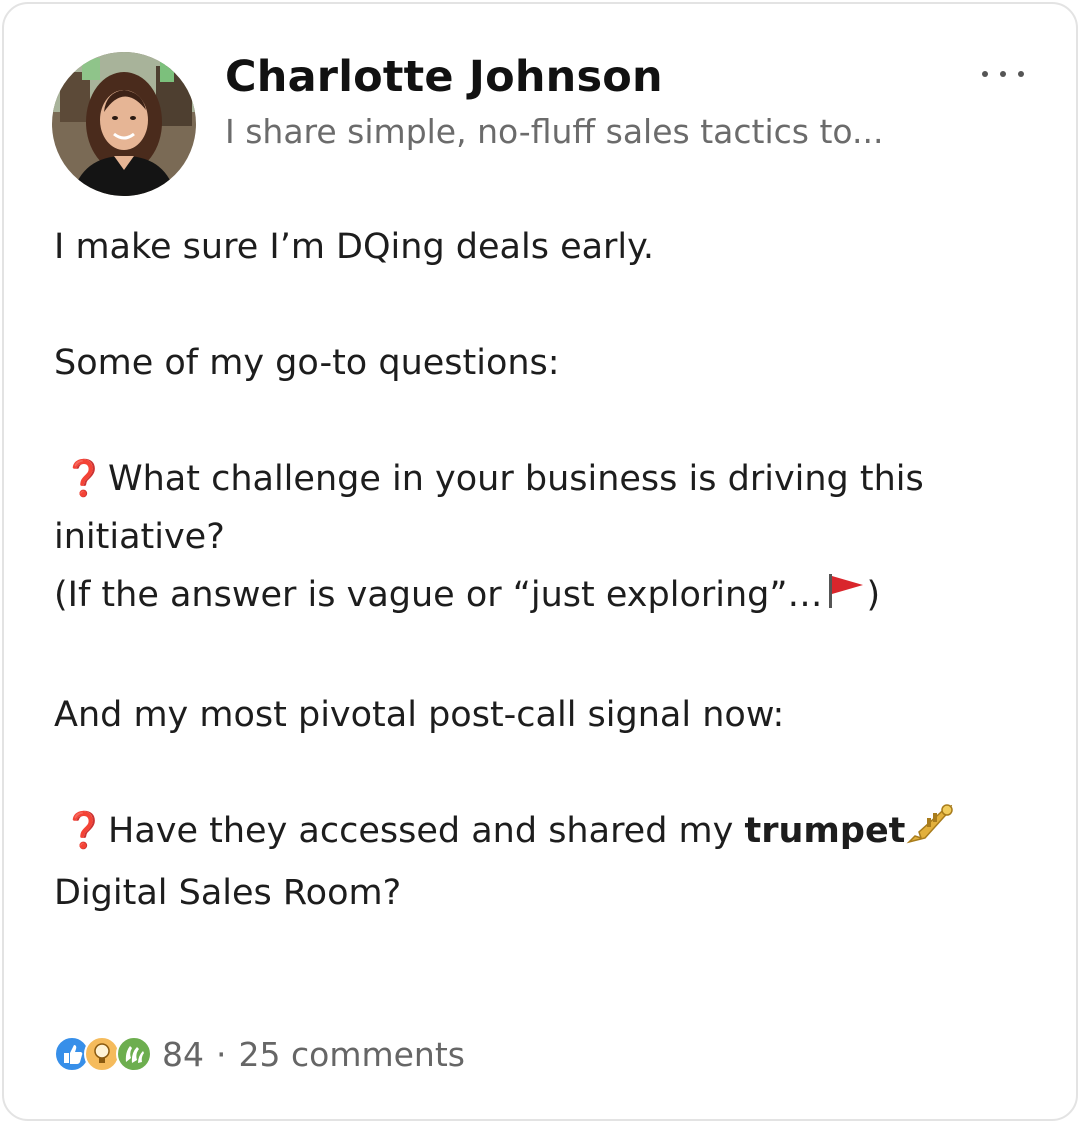 This screenshot has width=1080, height=1123. Describe the element at coordinates (825, 831) in the screenshot. I see `trumpet-mention: trumpet` at that location.